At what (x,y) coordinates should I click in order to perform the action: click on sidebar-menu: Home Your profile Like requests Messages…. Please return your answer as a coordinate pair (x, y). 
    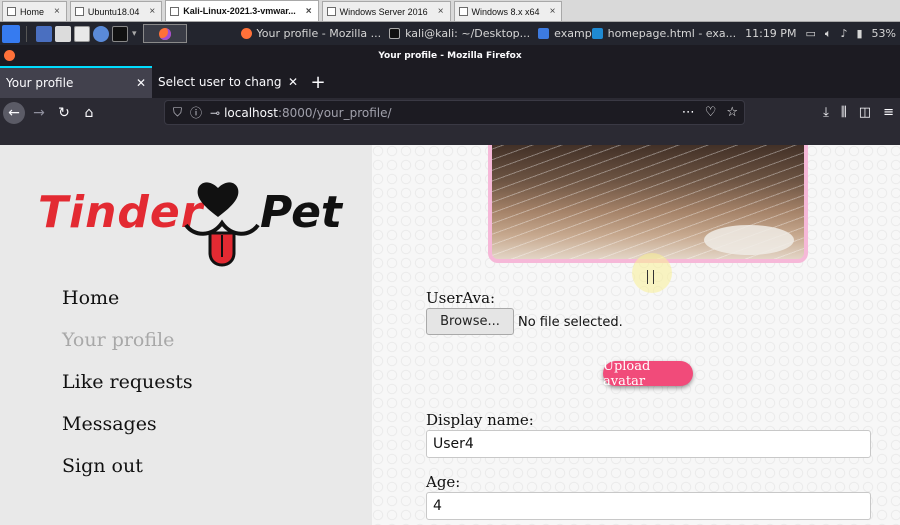
    Looking at the image, I should click on (127, 382).